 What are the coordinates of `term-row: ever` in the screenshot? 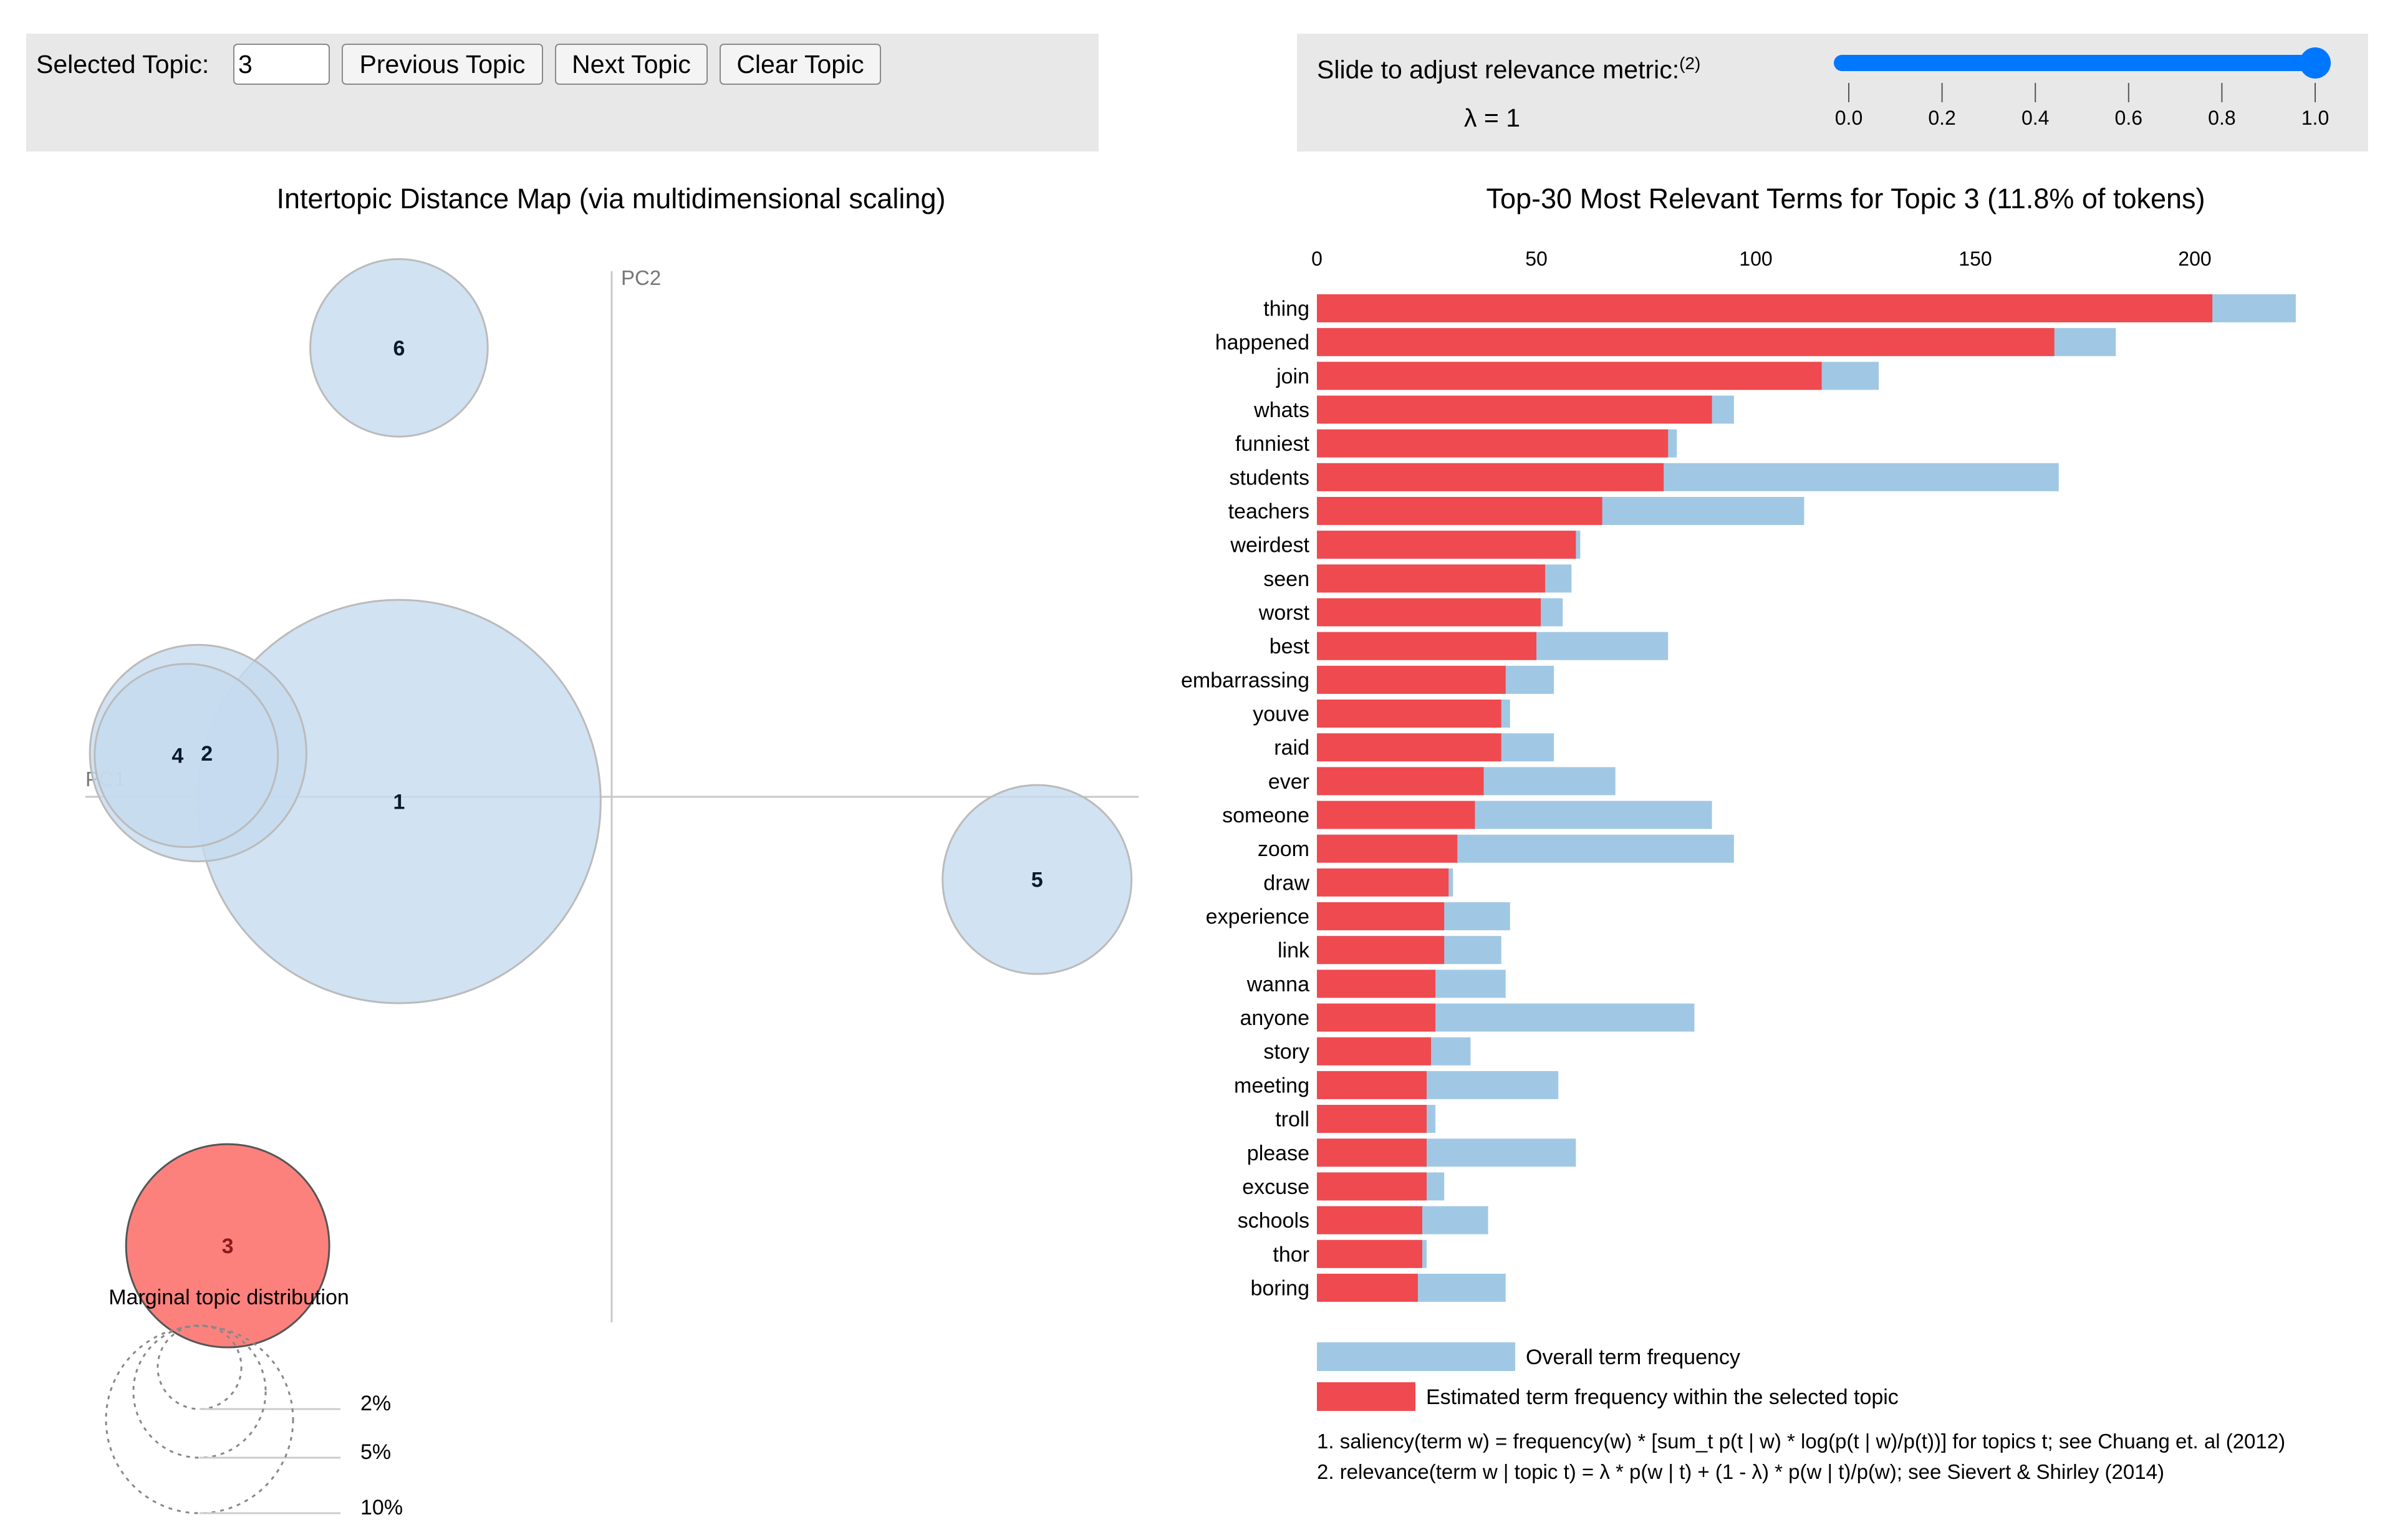 It's located at (1442, 781).